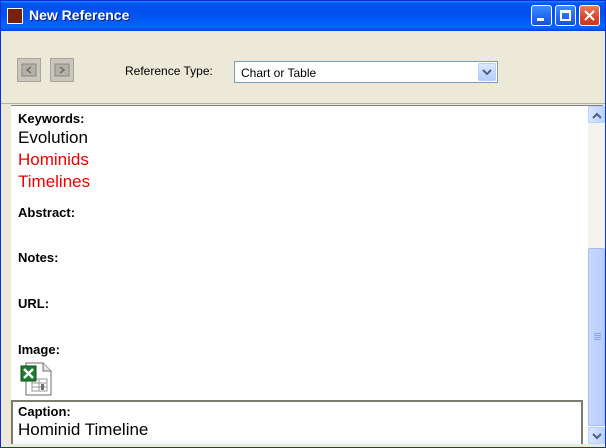  I want to click on close-icon, so click(589, 15).